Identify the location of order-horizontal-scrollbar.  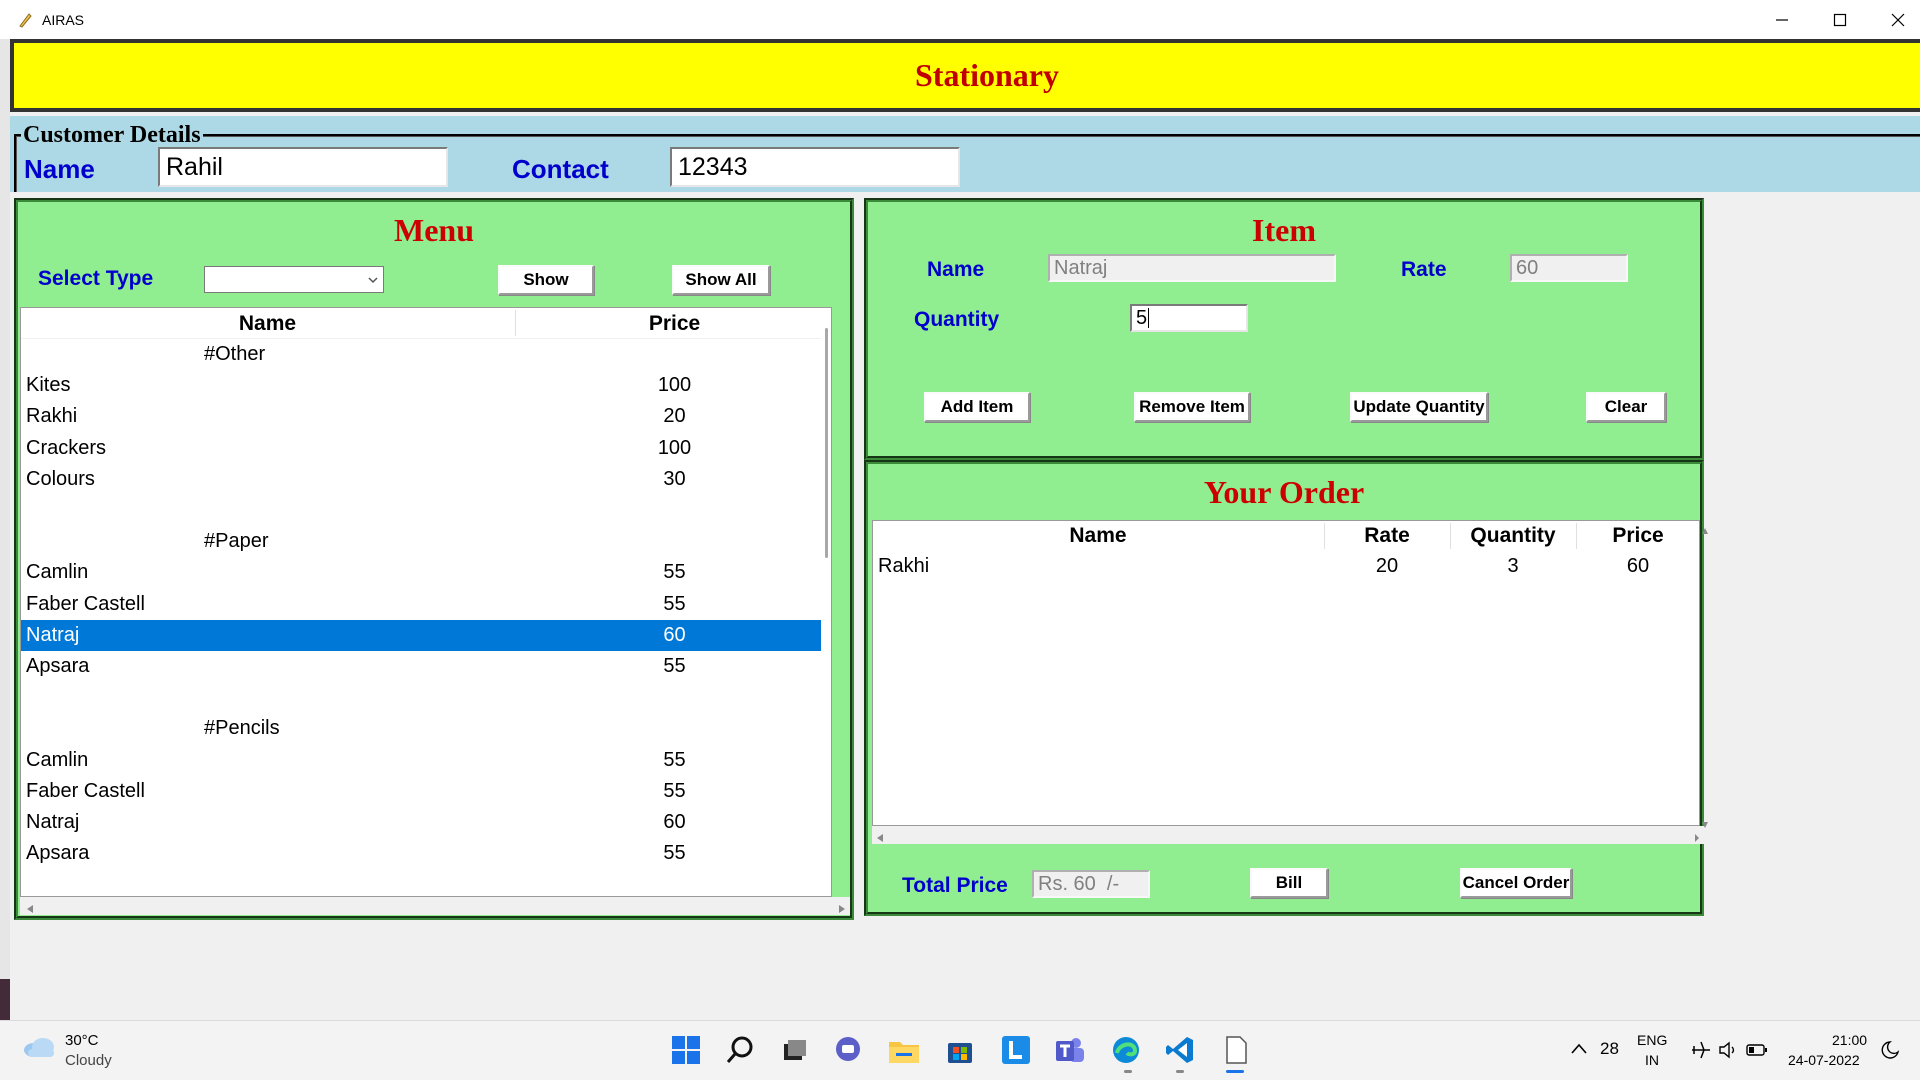
(1288, 835).